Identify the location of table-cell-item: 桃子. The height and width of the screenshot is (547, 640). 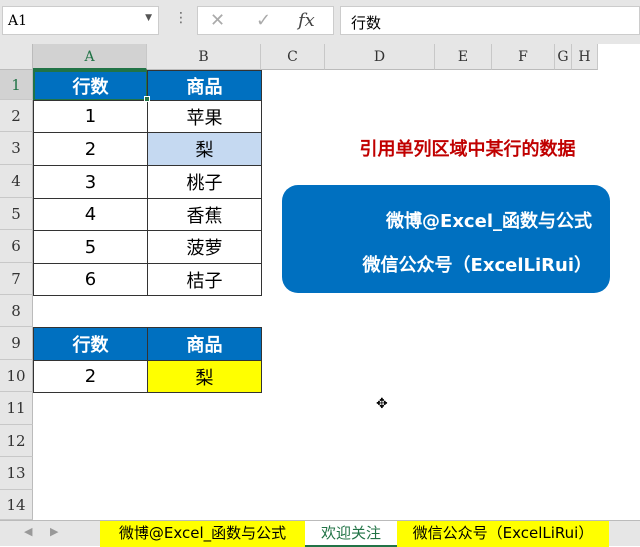
(204, 182).